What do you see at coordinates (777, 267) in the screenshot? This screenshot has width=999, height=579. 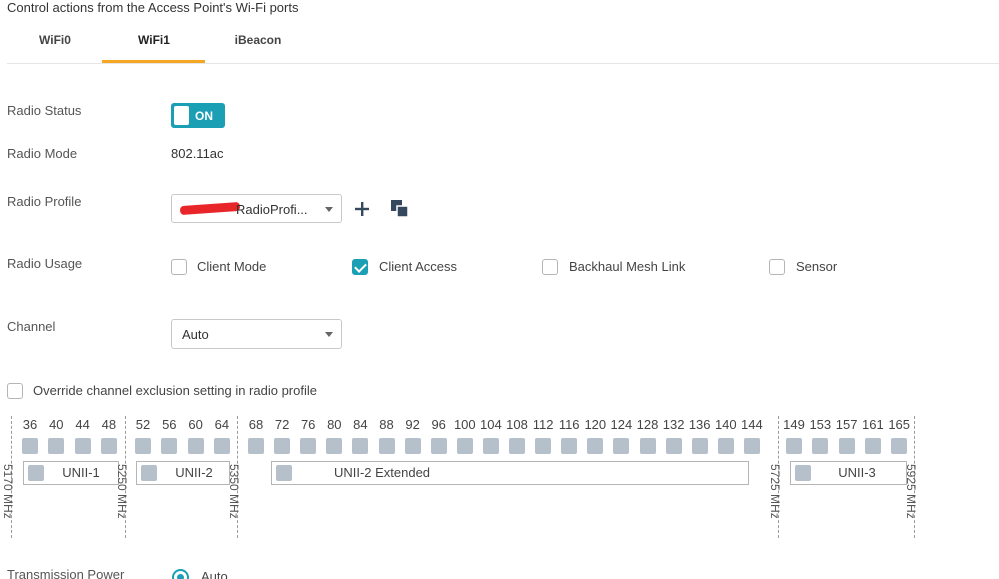 I see `sensor-checkbox` at bounding box center [777, 267].